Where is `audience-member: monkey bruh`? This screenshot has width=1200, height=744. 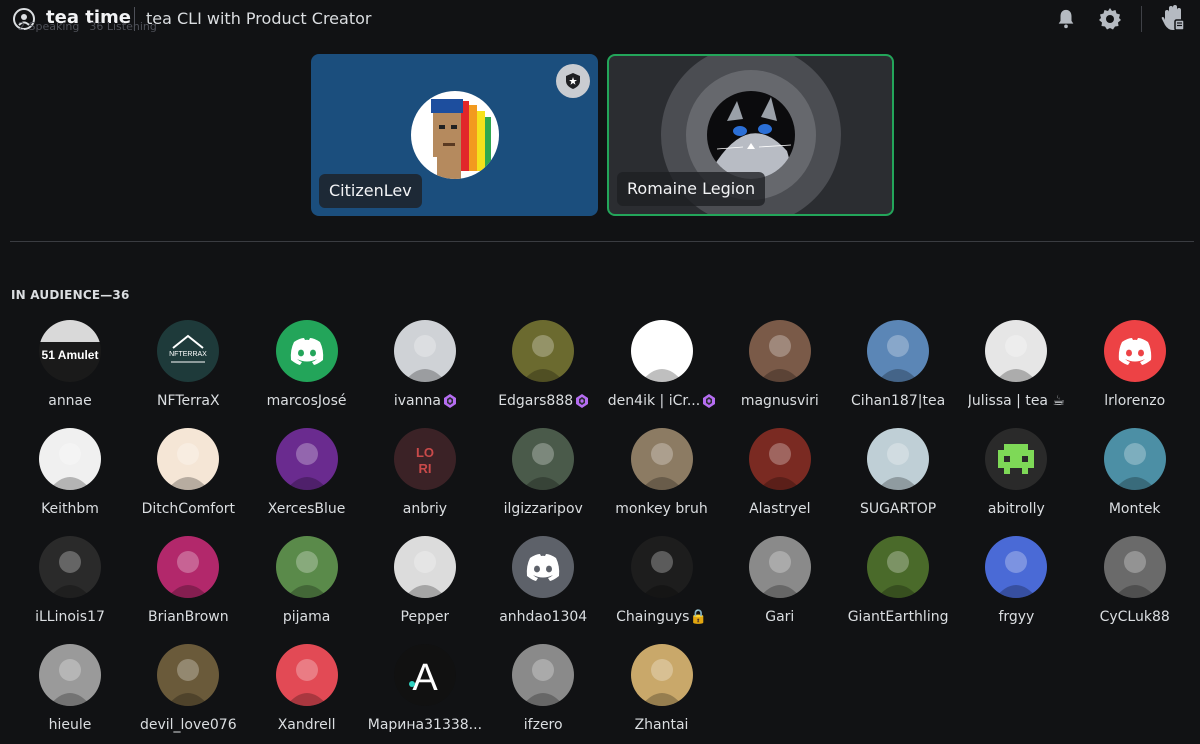
audience-member: monkey bruh is located at coordinates (662, 478).